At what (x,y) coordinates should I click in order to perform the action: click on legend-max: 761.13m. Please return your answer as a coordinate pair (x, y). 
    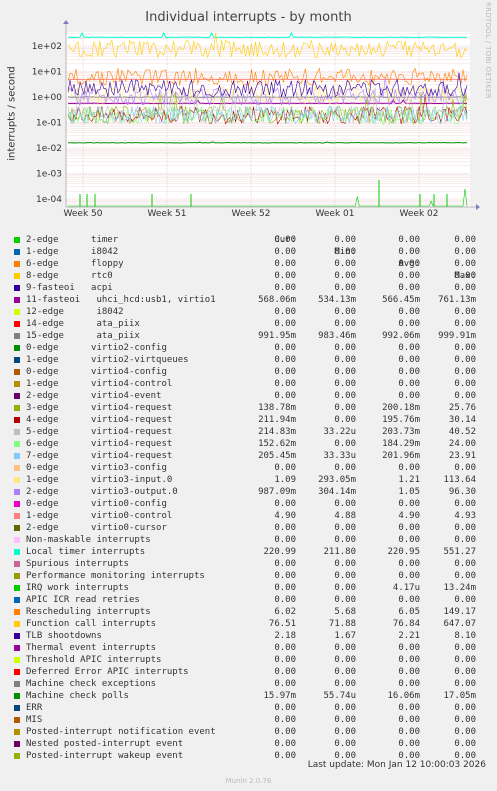
    Looking at the image, I should click on (457, 300).